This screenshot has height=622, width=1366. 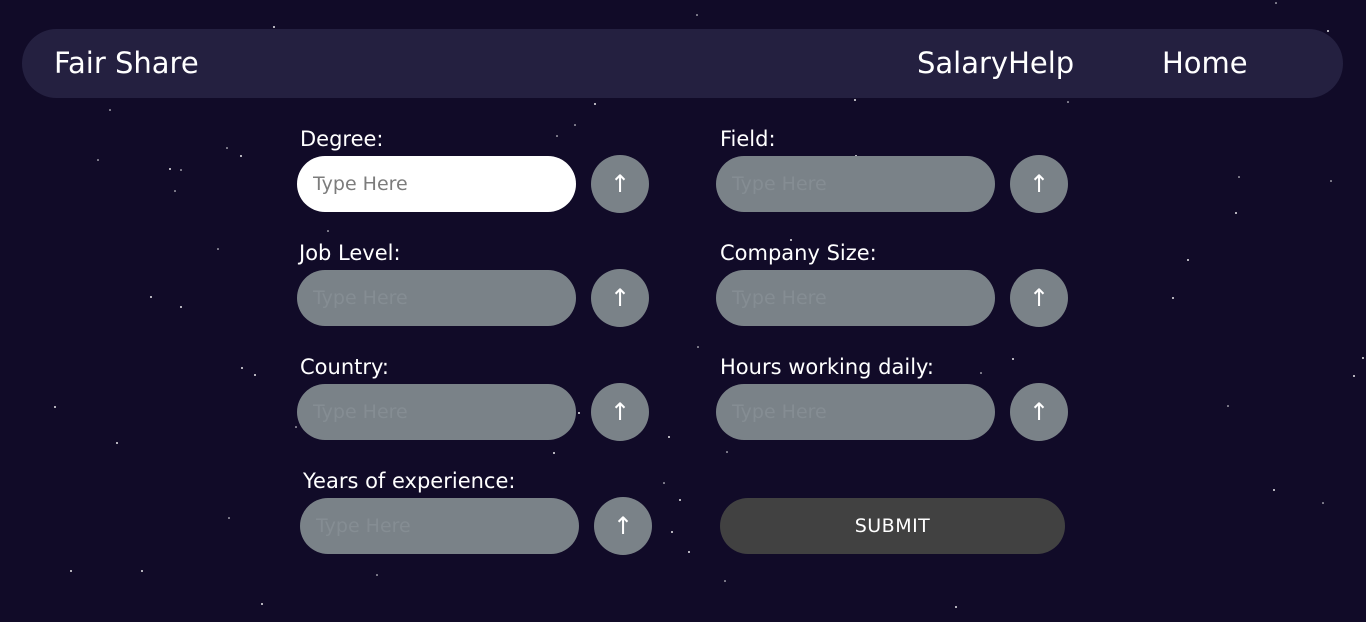 What do you see at coordinates (855, 412) in the screenshot?
I see `hours-working-daily-input` at bounding box center [855, 412].